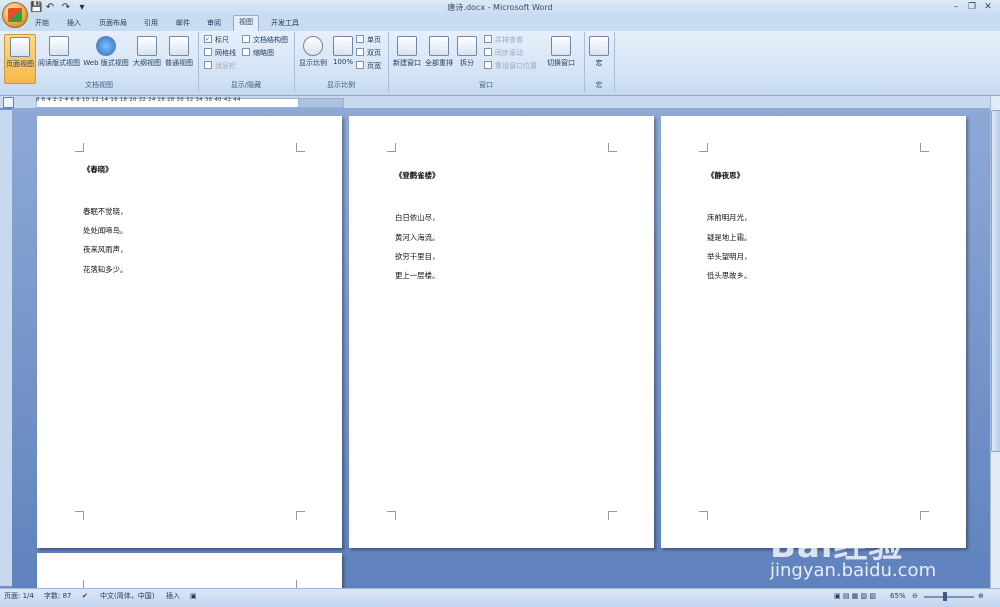  Describe the element at coordinates (729, 217) in the screenshot. I see `poem-line: 床前明月光，` at that location.